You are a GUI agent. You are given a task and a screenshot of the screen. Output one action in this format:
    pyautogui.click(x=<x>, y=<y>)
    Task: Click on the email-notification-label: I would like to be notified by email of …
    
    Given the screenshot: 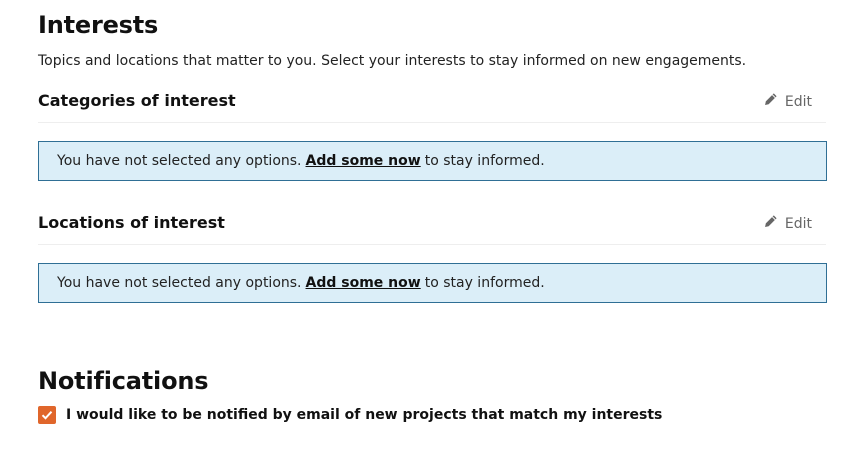 What is the action you would take?
    pyautogui.click(x=364, y=415)
    